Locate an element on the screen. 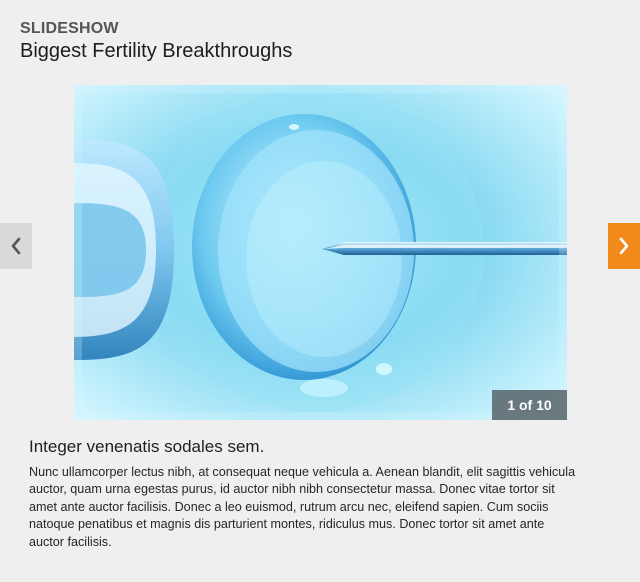 This screenshot has height=582, width=640. slide-counter: 1 of 10 is located at coordinates (529, 405).